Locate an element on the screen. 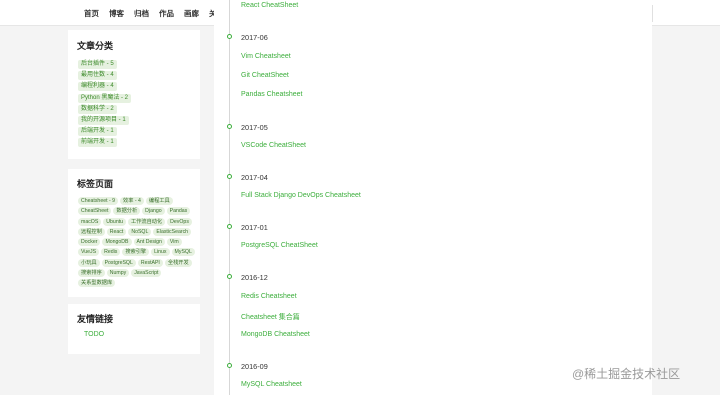  tag-item: JavaScript is located at coordinates (146, 273).